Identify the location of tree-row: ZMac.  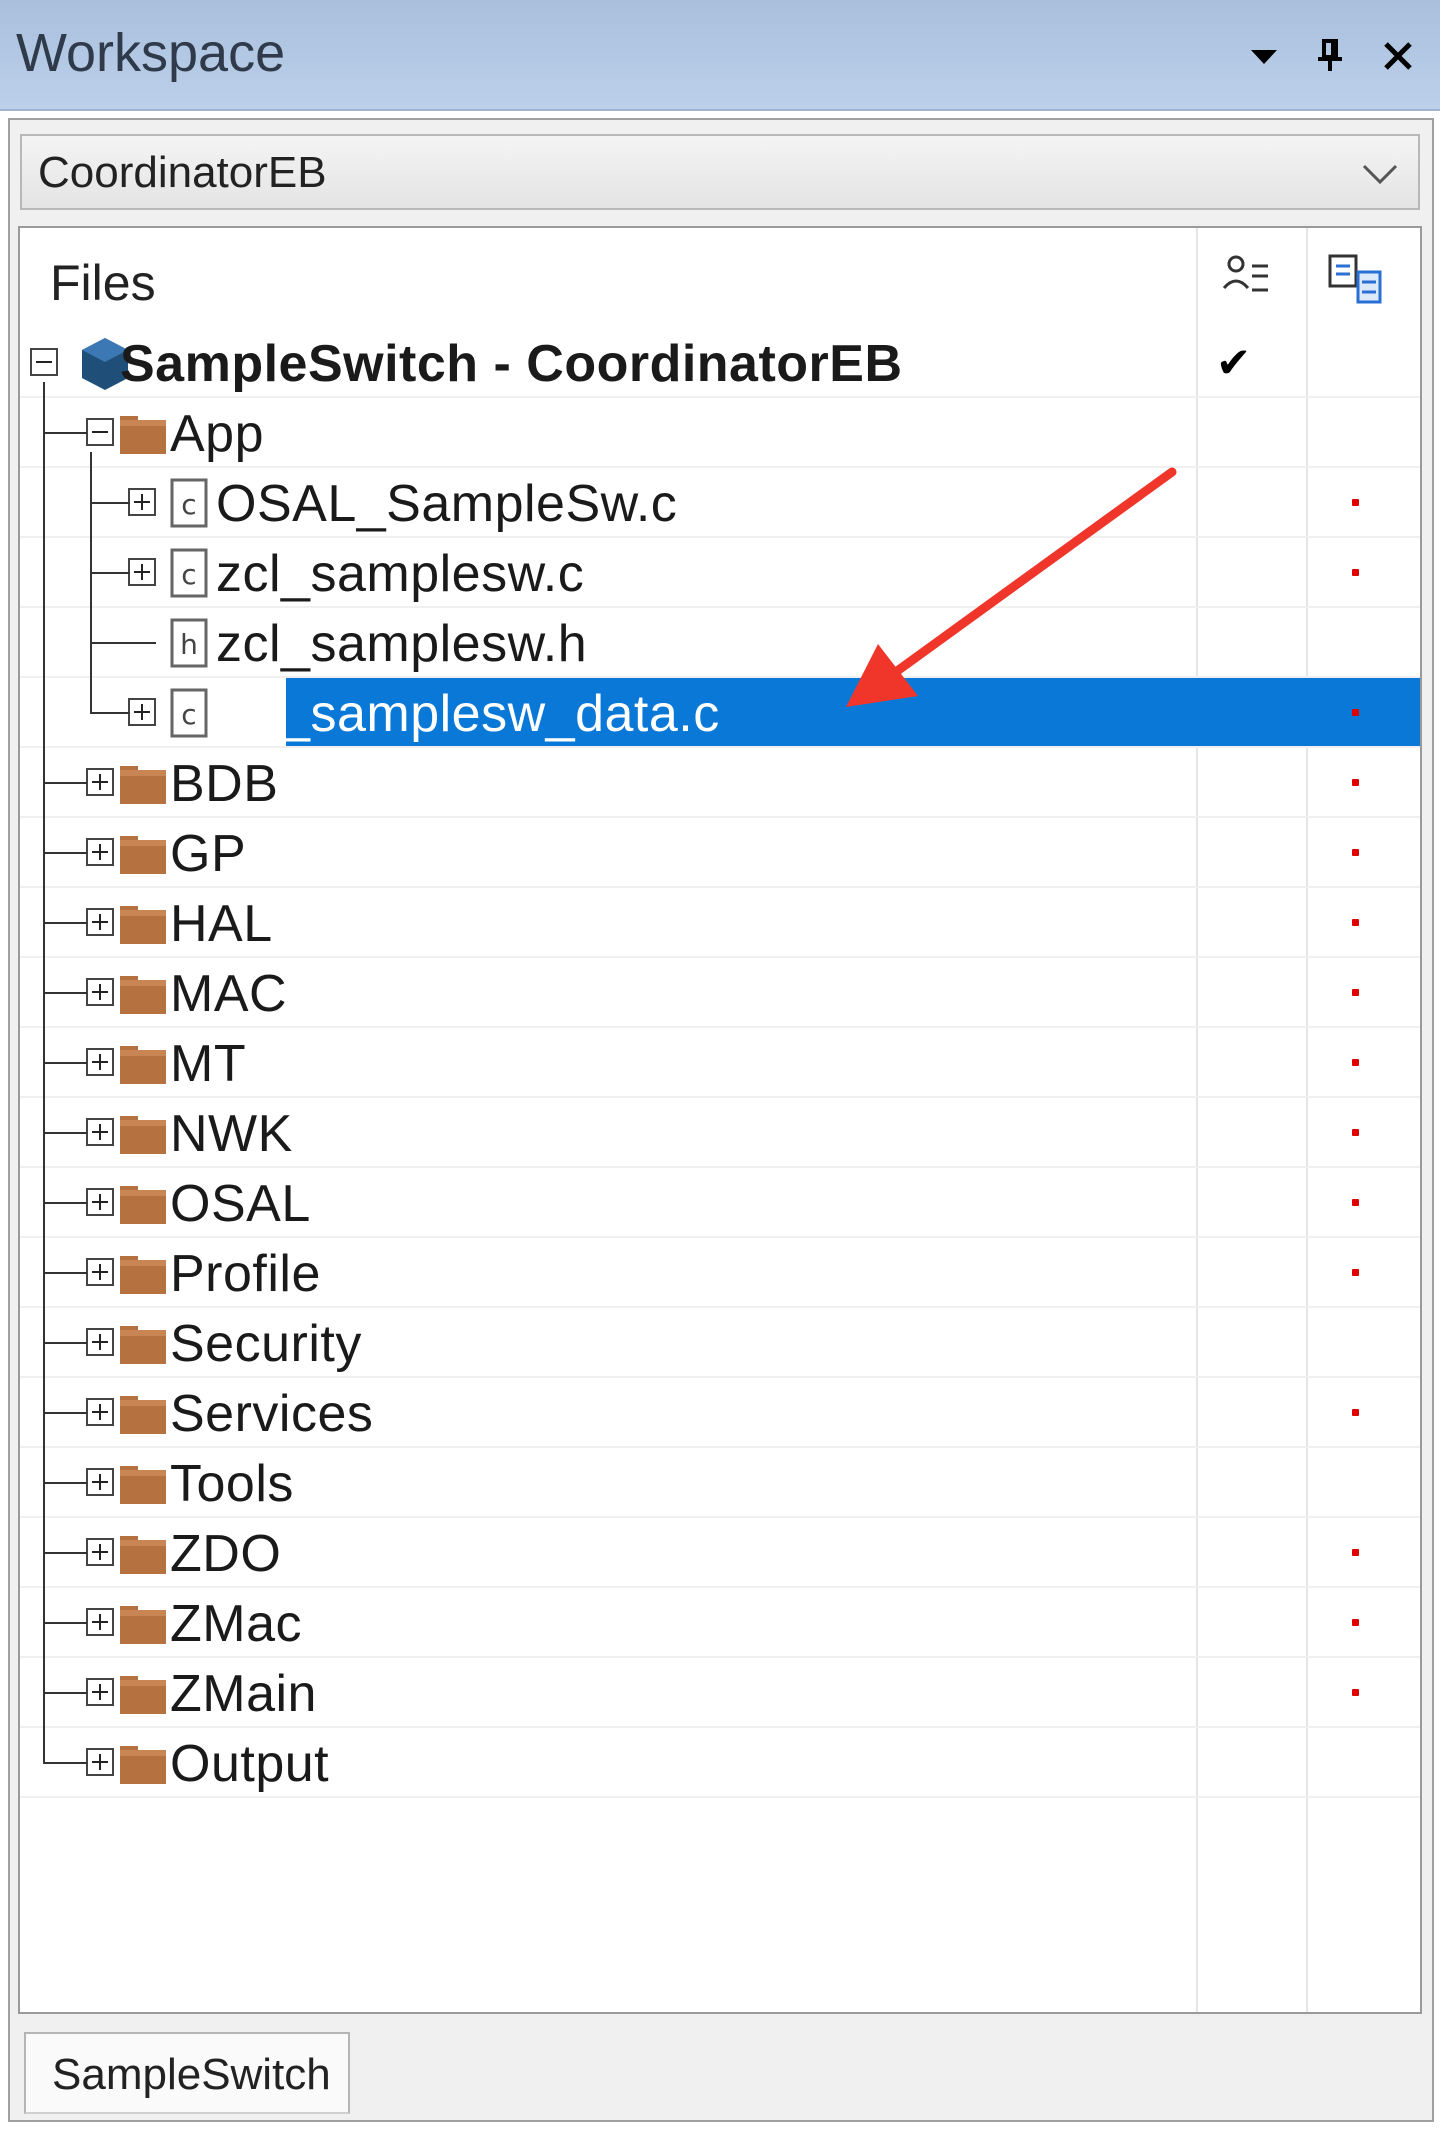
(720, 1623).